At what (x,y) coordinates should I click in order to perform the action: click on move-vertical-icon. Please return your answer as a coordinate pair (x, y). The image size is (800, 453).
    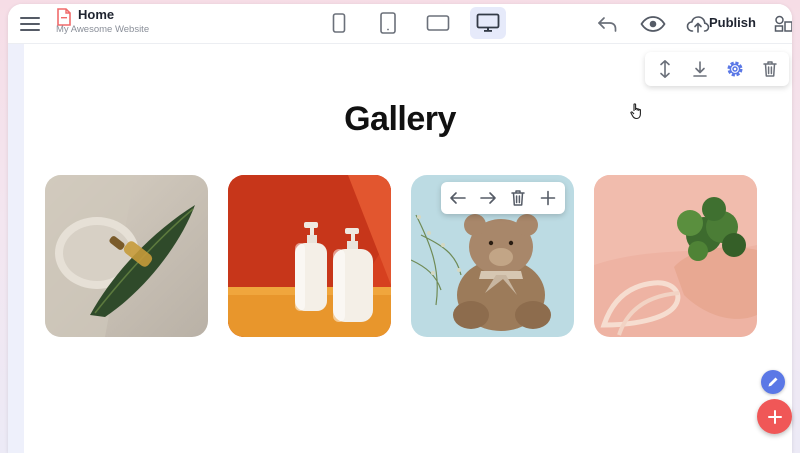
    Looking at the image, I should click on (665, 69).